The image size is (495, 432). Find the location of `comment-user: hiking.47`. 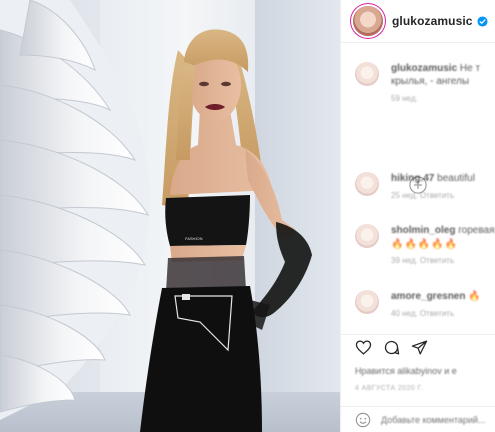

comment-user: hiking.47 is located at coordinates (412, 178).